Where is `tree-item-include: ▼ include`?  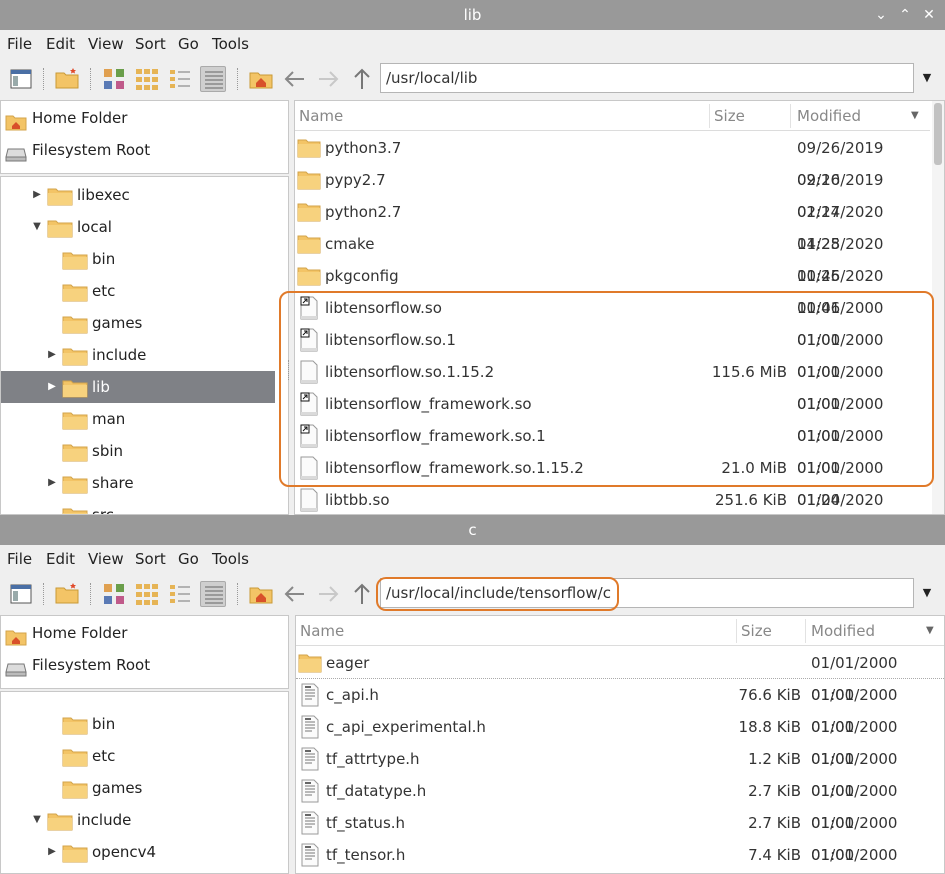 tree-item-include: ▼ include is located at coordinates (138, 820).